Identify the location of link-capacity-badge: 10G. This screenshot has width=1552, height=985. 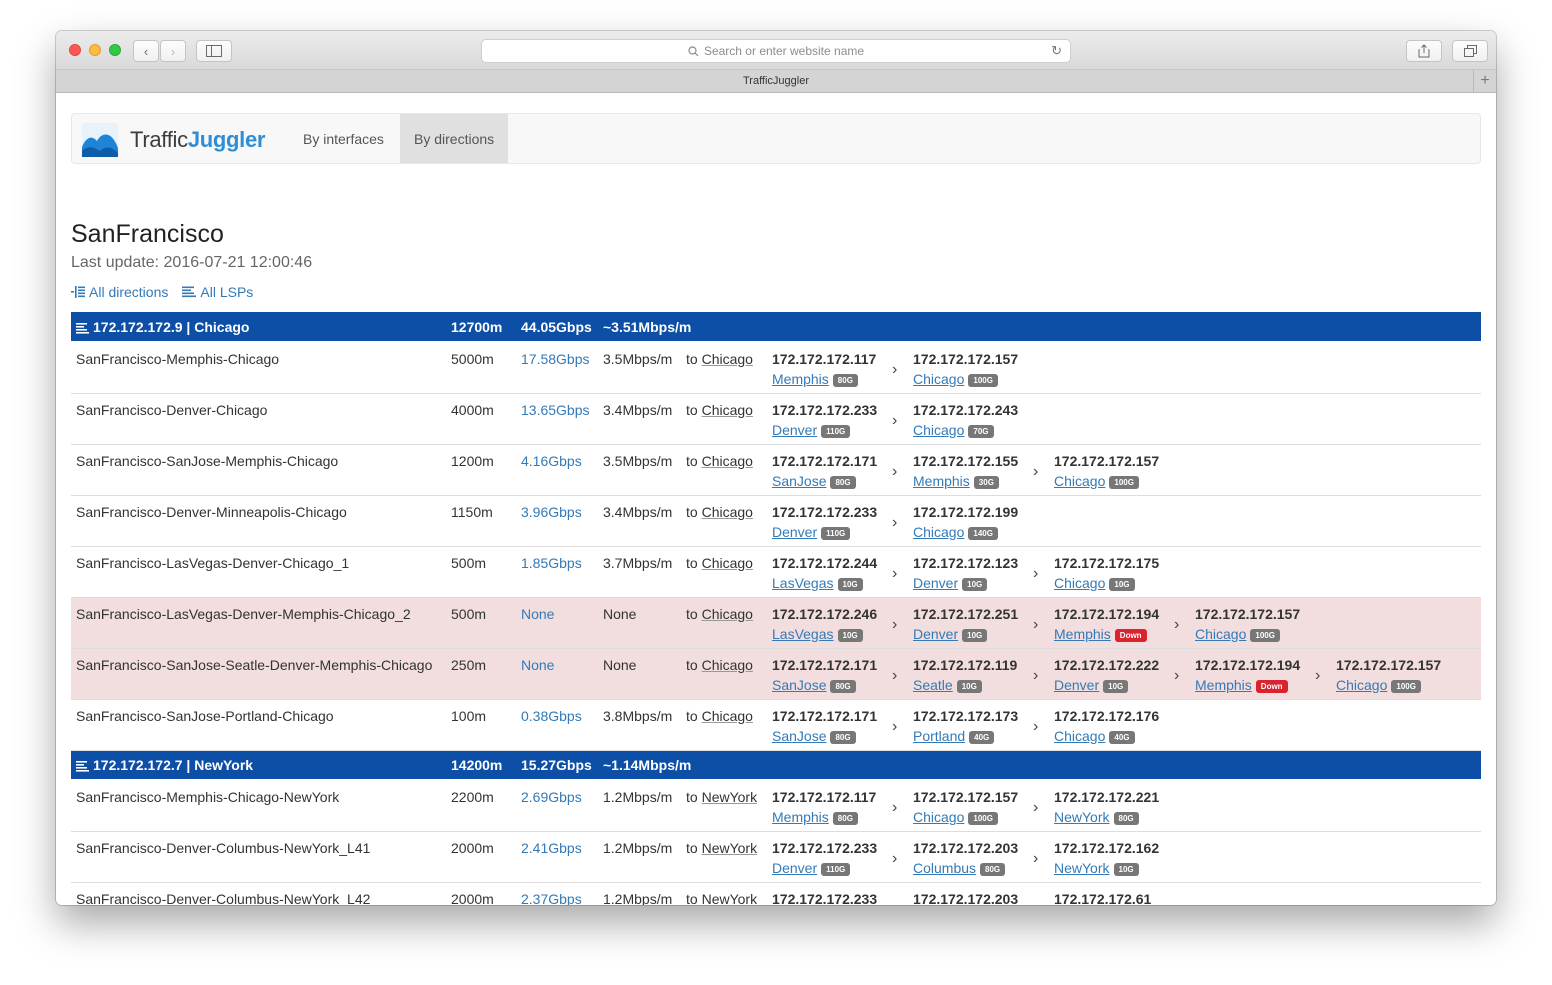
(1116, 686).